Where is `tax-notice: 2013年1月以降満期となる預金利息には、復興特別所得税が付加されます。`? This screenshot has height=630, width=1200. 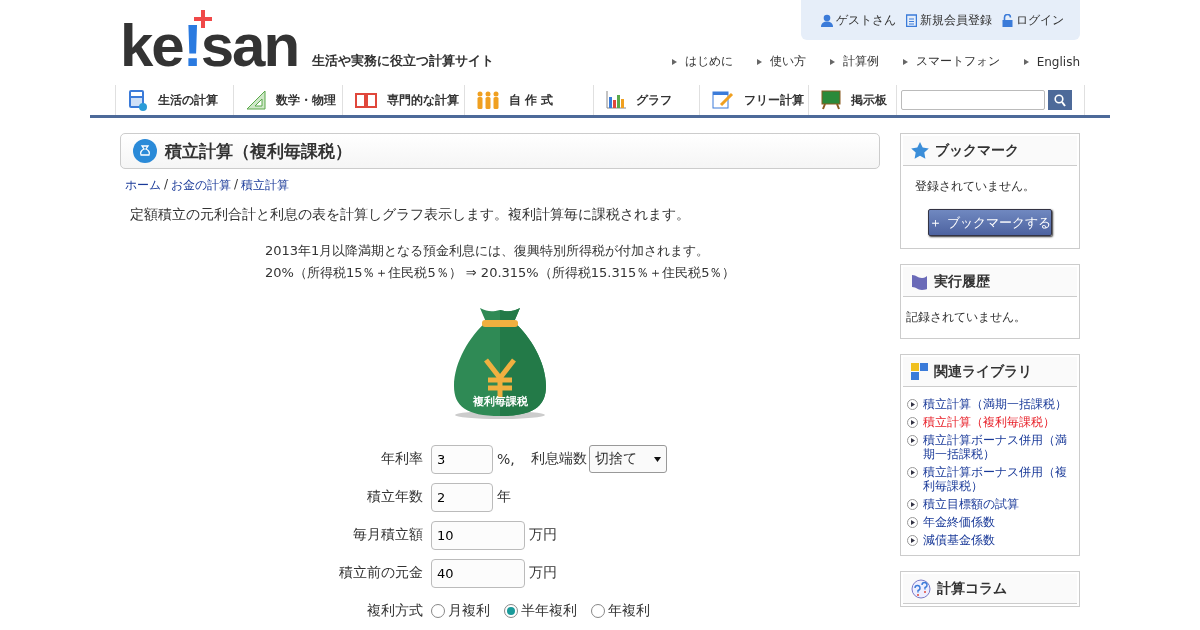
tax-notice: 2013年1月以降満期となる預金利息には、復興特別所得税が付加されます。 is located at coordinates (488, 251).